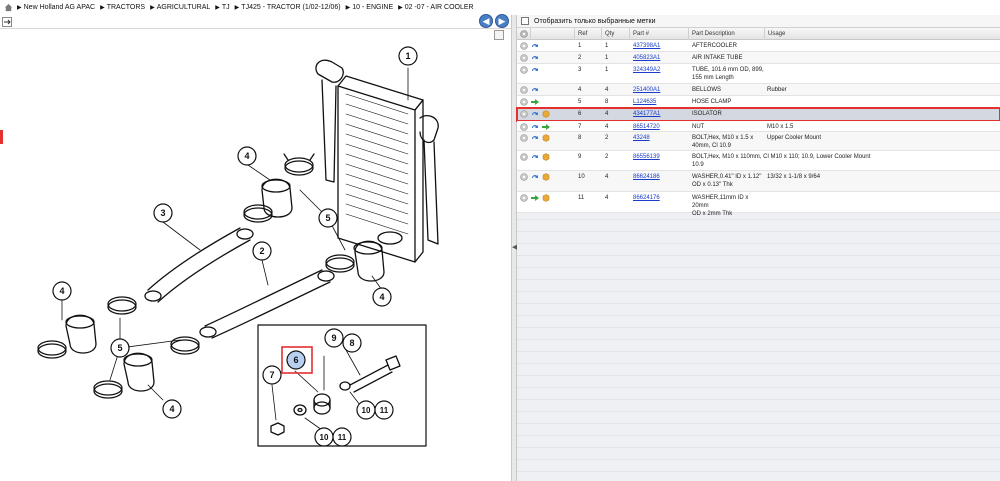  I want to click on callout-3: 3, so click(163, 213).